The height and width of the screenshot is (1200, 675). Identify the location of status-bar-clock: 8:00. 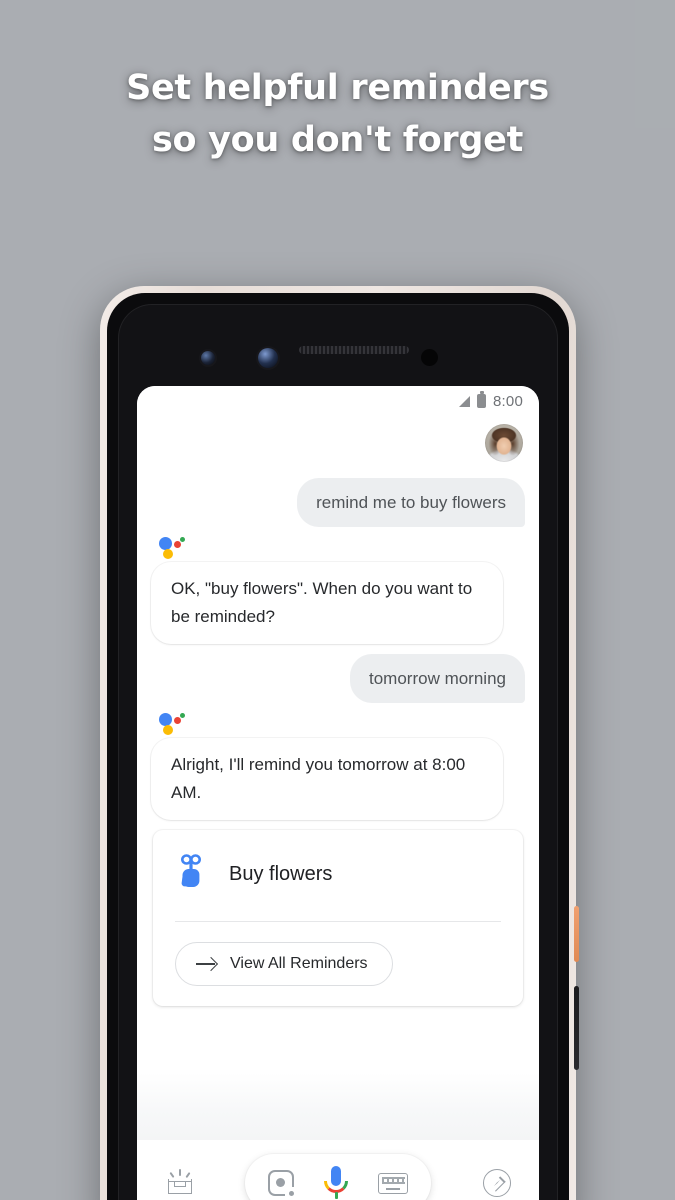
(508, 401).